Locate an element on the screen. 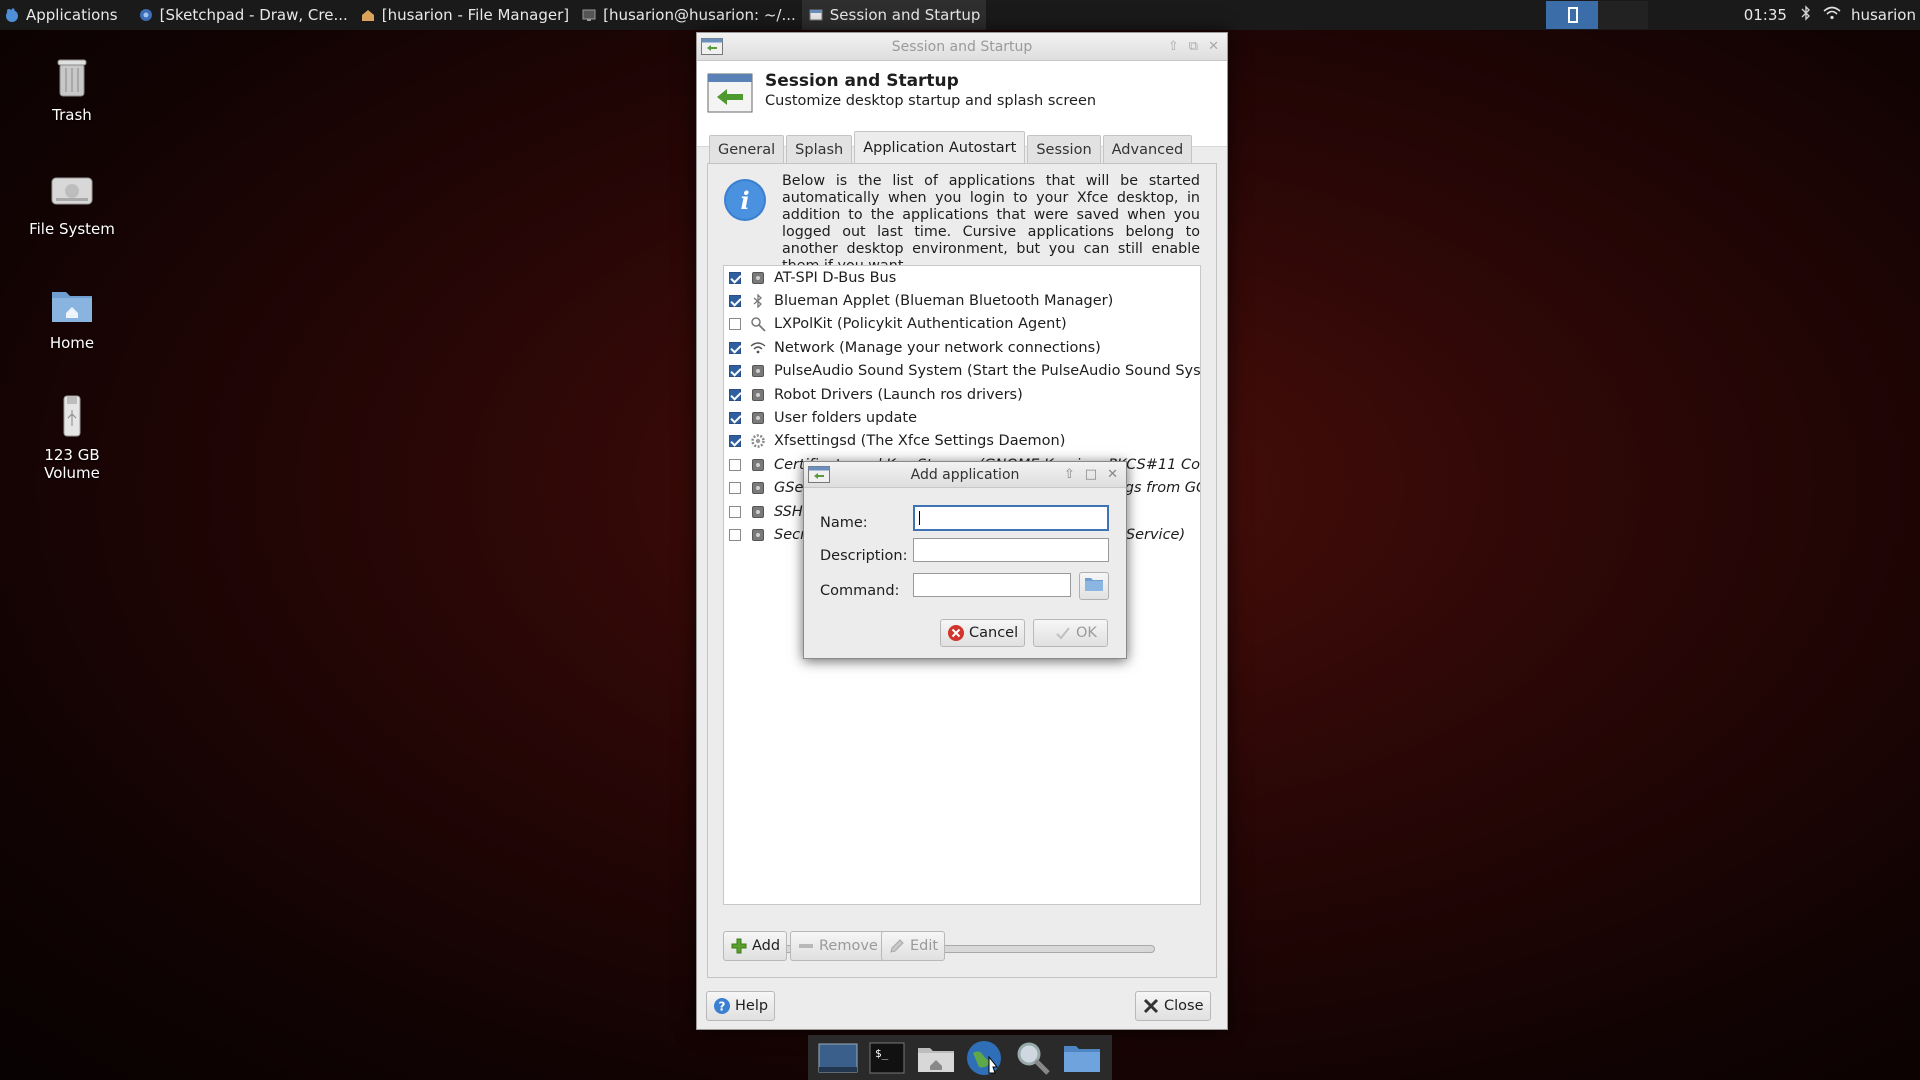  edit-button: Edit is located at coordinates (913, 946).